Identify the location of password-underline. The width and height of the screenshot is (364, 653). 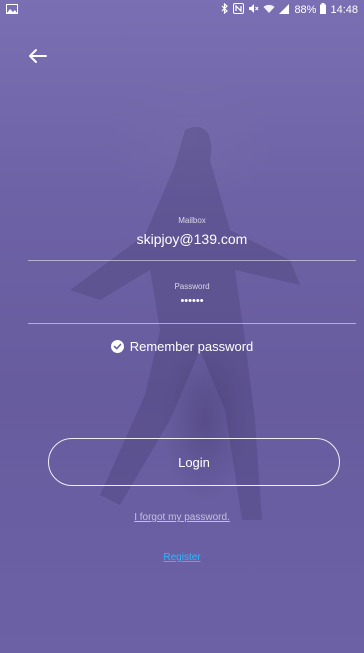
(192, 323).